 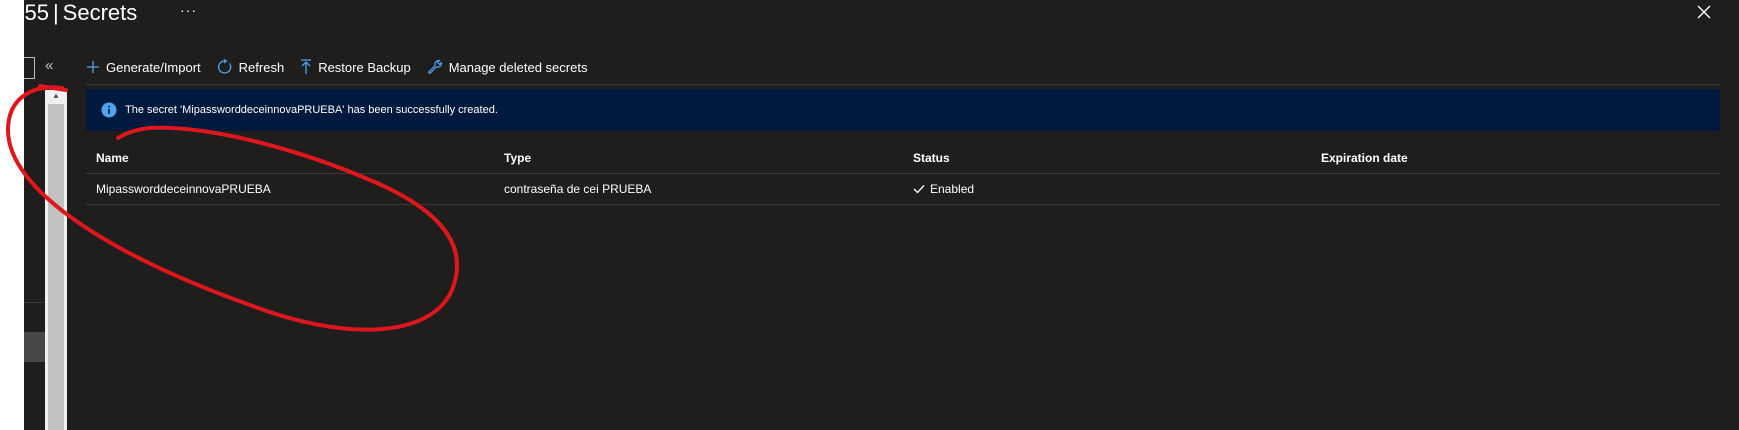 What do you see at coordinates (34, 302) in the screenshot?
I see `sidebar-divider` at bounding box center [34, 302].